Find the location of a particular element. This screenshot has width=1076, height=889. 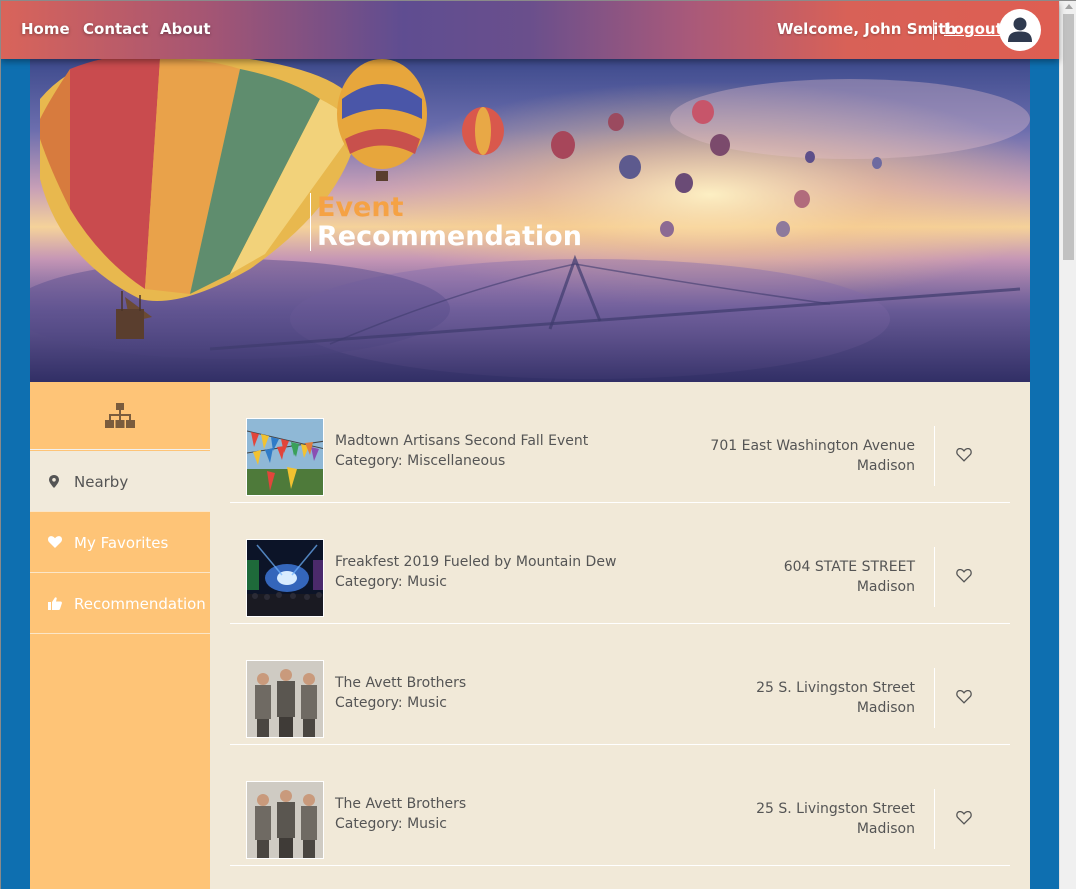

hero-title-event: Event is located at coordinates (360, 207).